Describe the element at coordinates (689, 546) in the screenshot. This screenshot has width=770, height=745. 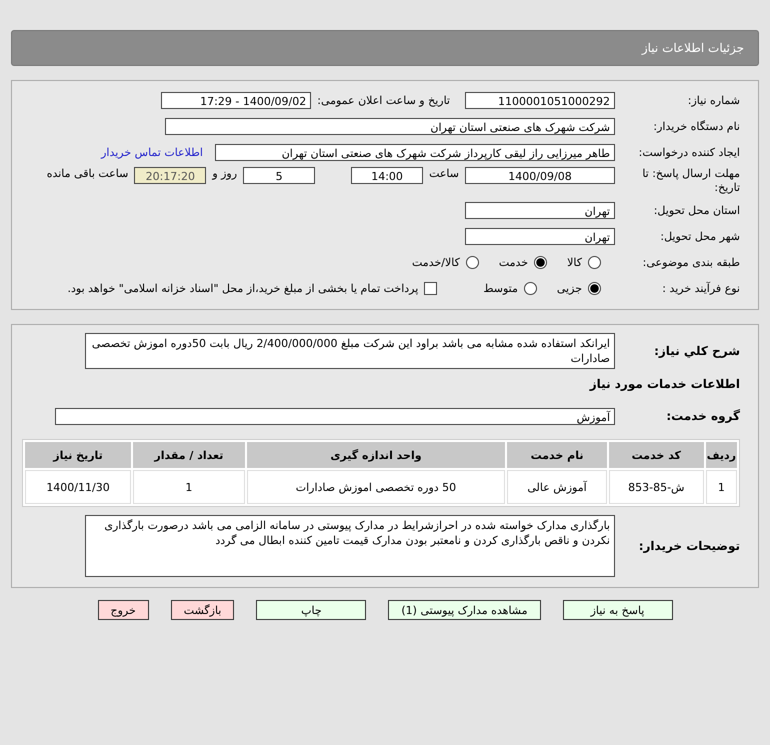
I see `field-label: توضیحات خریدار:` at that location.